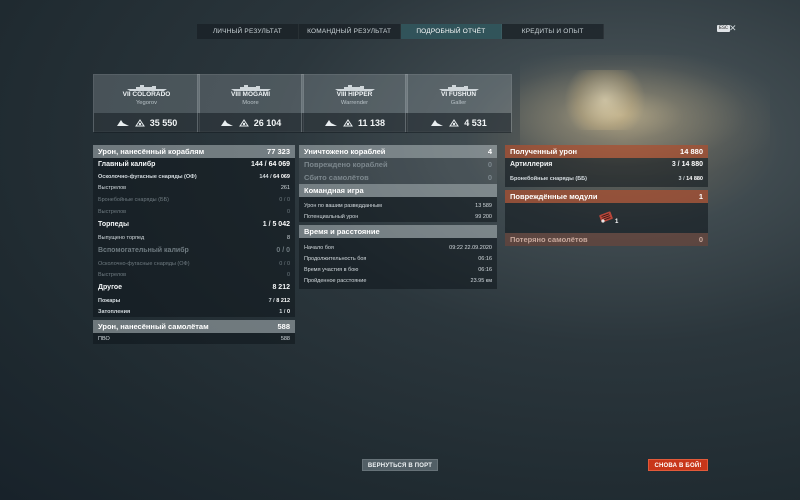 This screenshot has width=800, height=500. What do you see at coordinates (284, 263) in the screenshot?
I see `sec-he-value: 0 / 0` at bounding box center [284, 263].